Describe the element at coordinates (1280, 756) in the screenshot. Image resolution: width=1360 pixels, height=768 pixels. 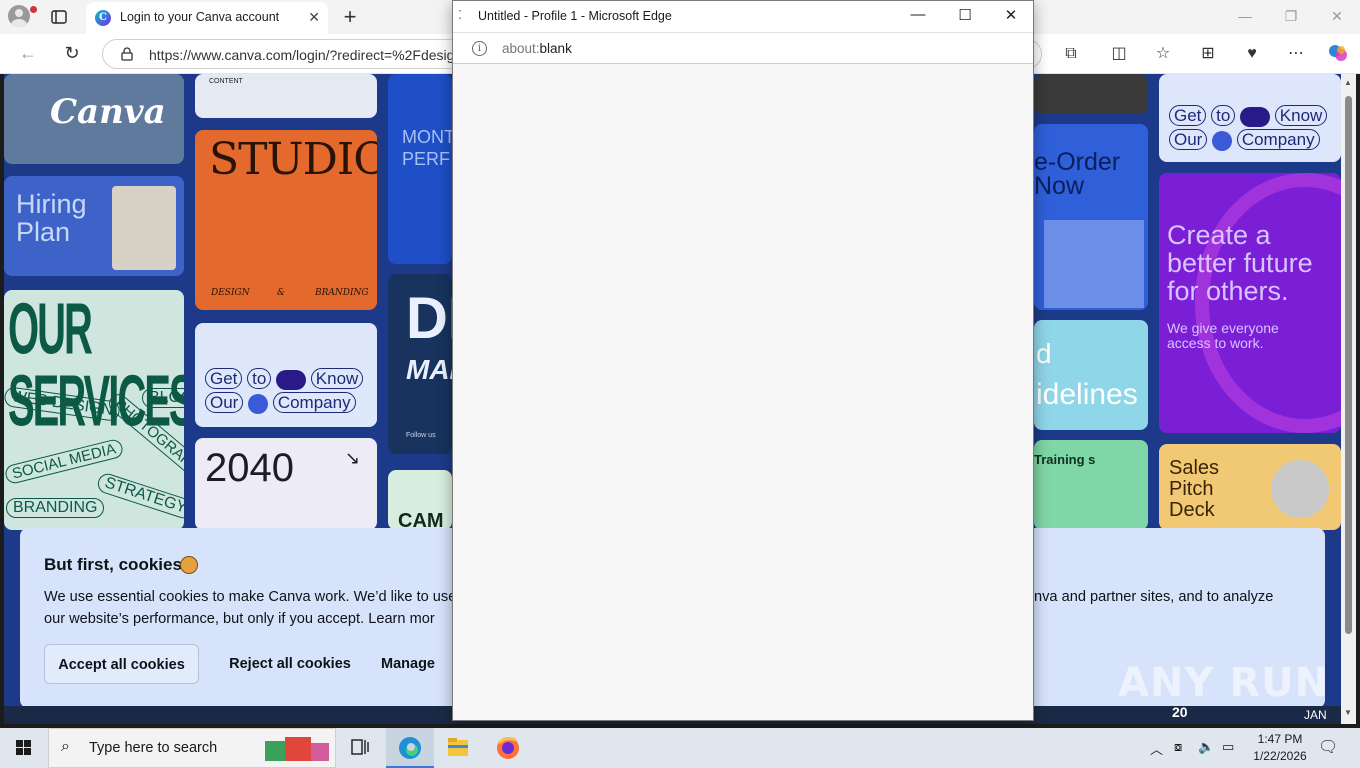
I see `clock-date: 1/22/2026` at that location.